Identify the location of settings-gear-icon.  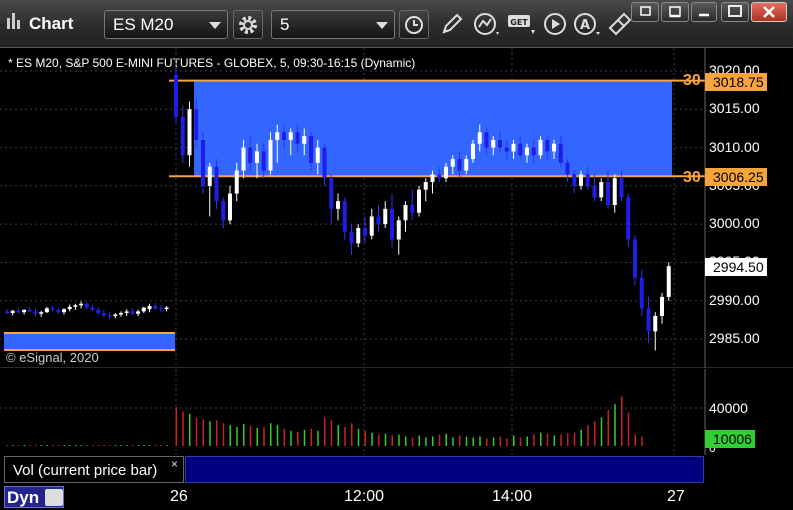
(248, 25).